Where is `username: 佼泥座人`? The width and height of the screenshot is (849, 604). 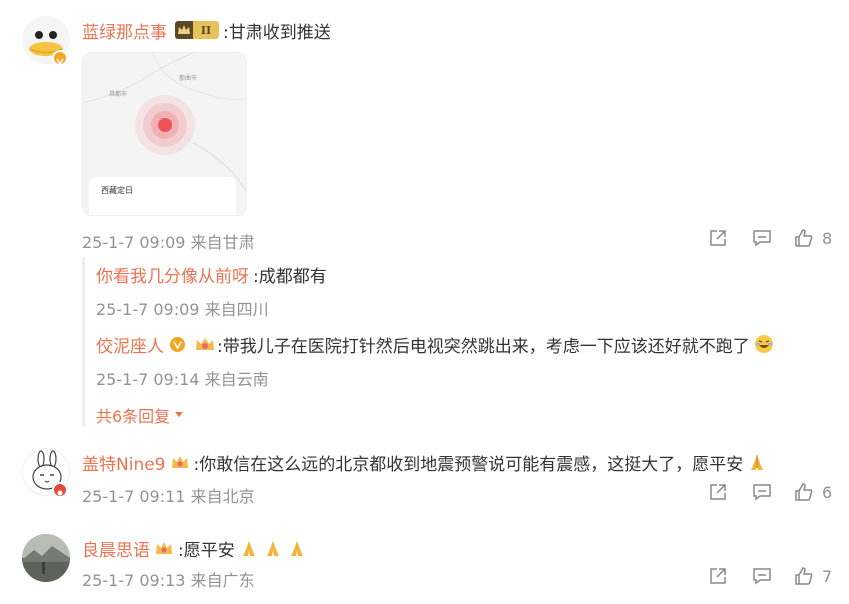 username: 佼泥座人 is located at coordinates (130, 344).